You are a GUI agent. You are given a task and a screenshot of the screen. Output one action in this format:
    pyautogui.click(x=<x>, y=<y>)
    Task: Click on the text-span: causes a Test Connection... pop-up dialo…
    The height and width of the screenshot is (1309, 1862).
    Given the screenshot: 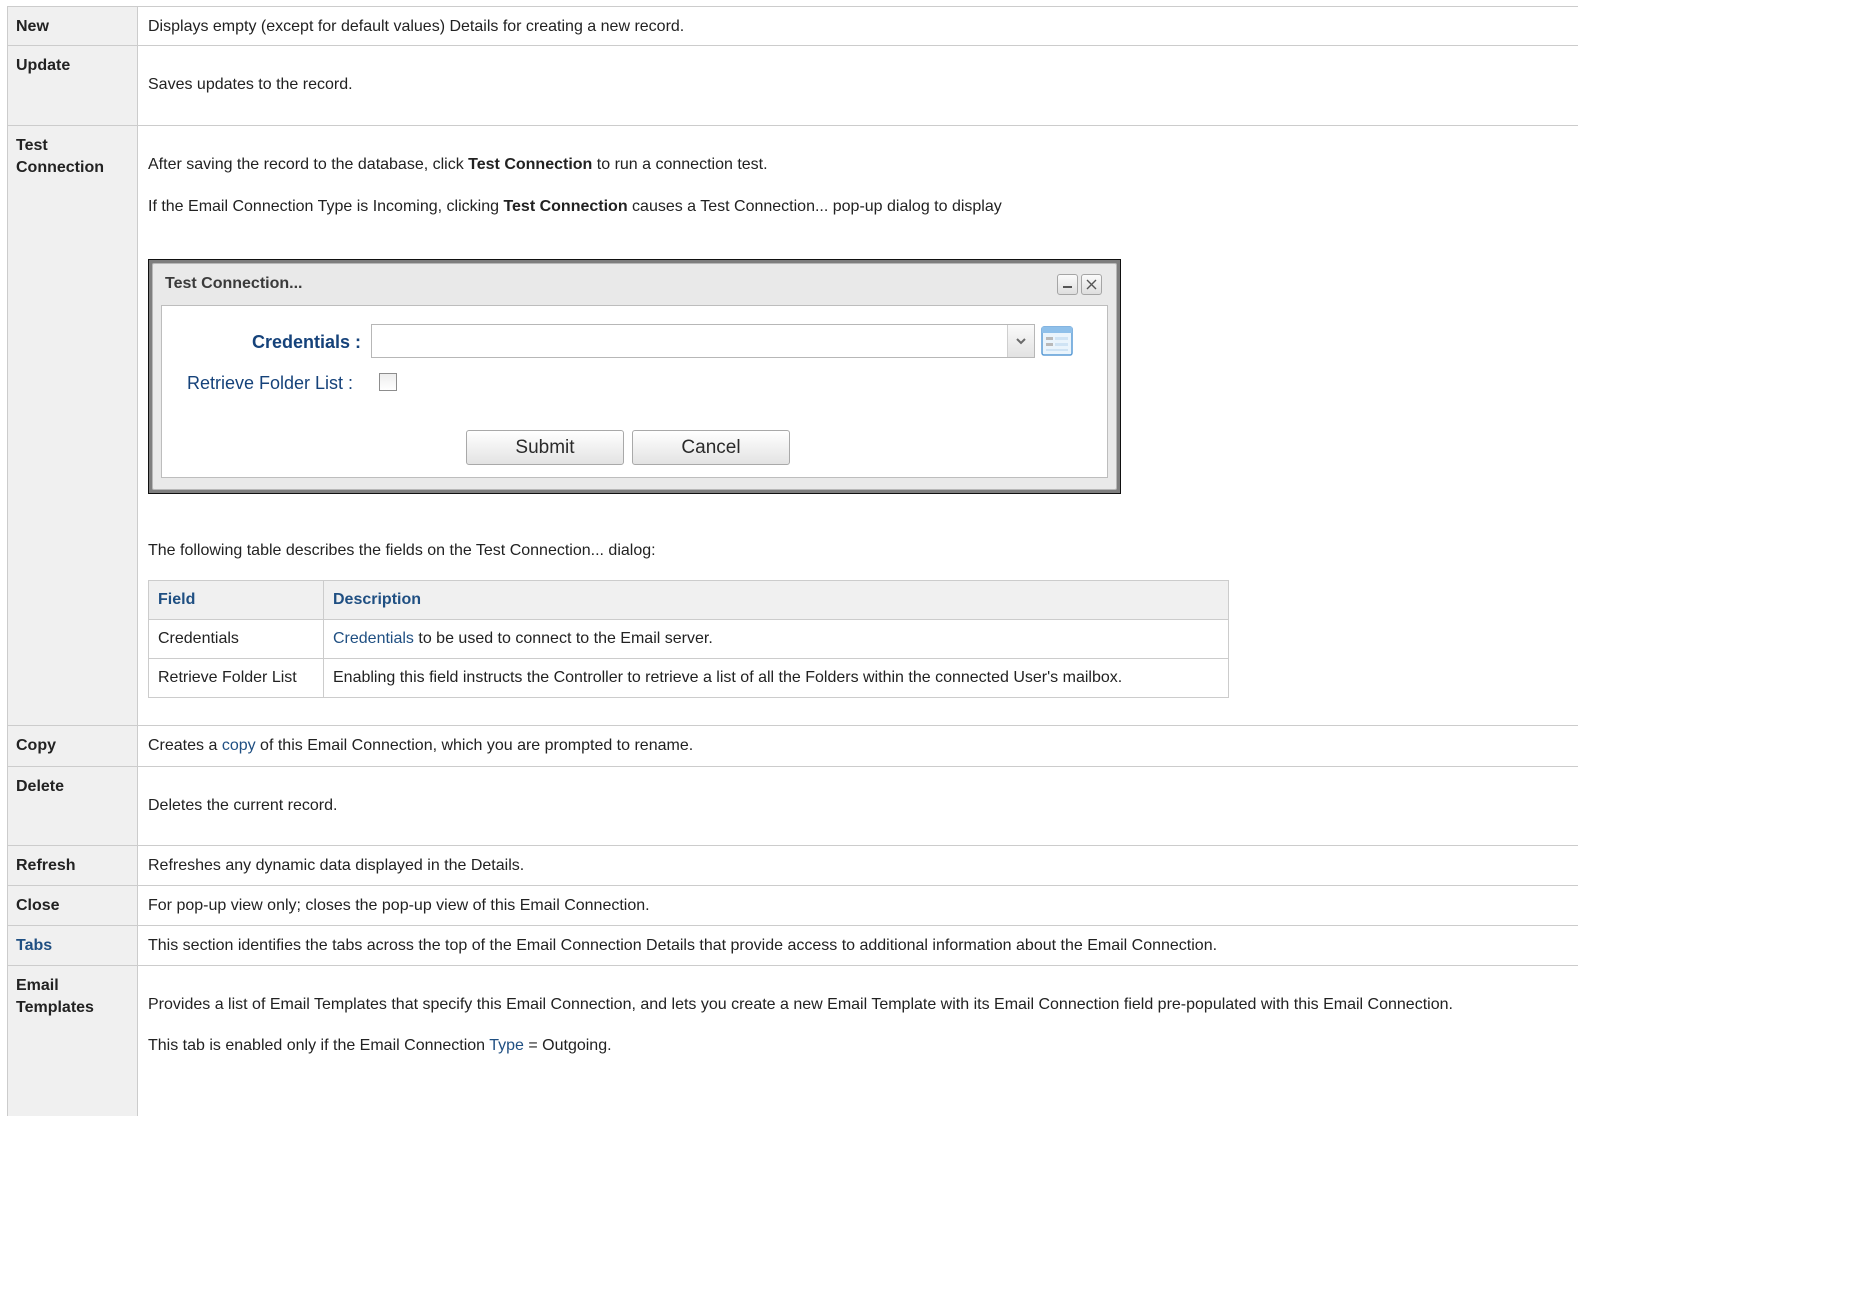 What is the action you would take?
    pyautogui.click(x=814, y=206)
    